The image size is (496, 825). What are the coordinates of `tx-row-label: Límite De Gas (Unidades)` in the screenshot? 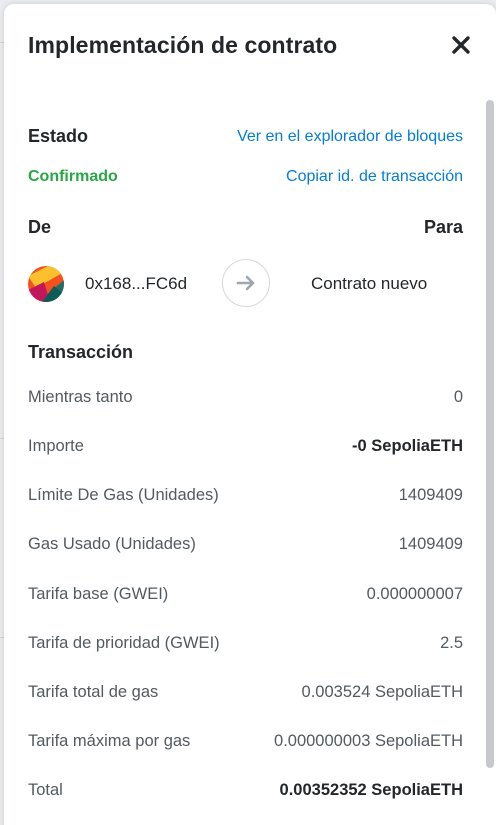 It's located at (123, 494).